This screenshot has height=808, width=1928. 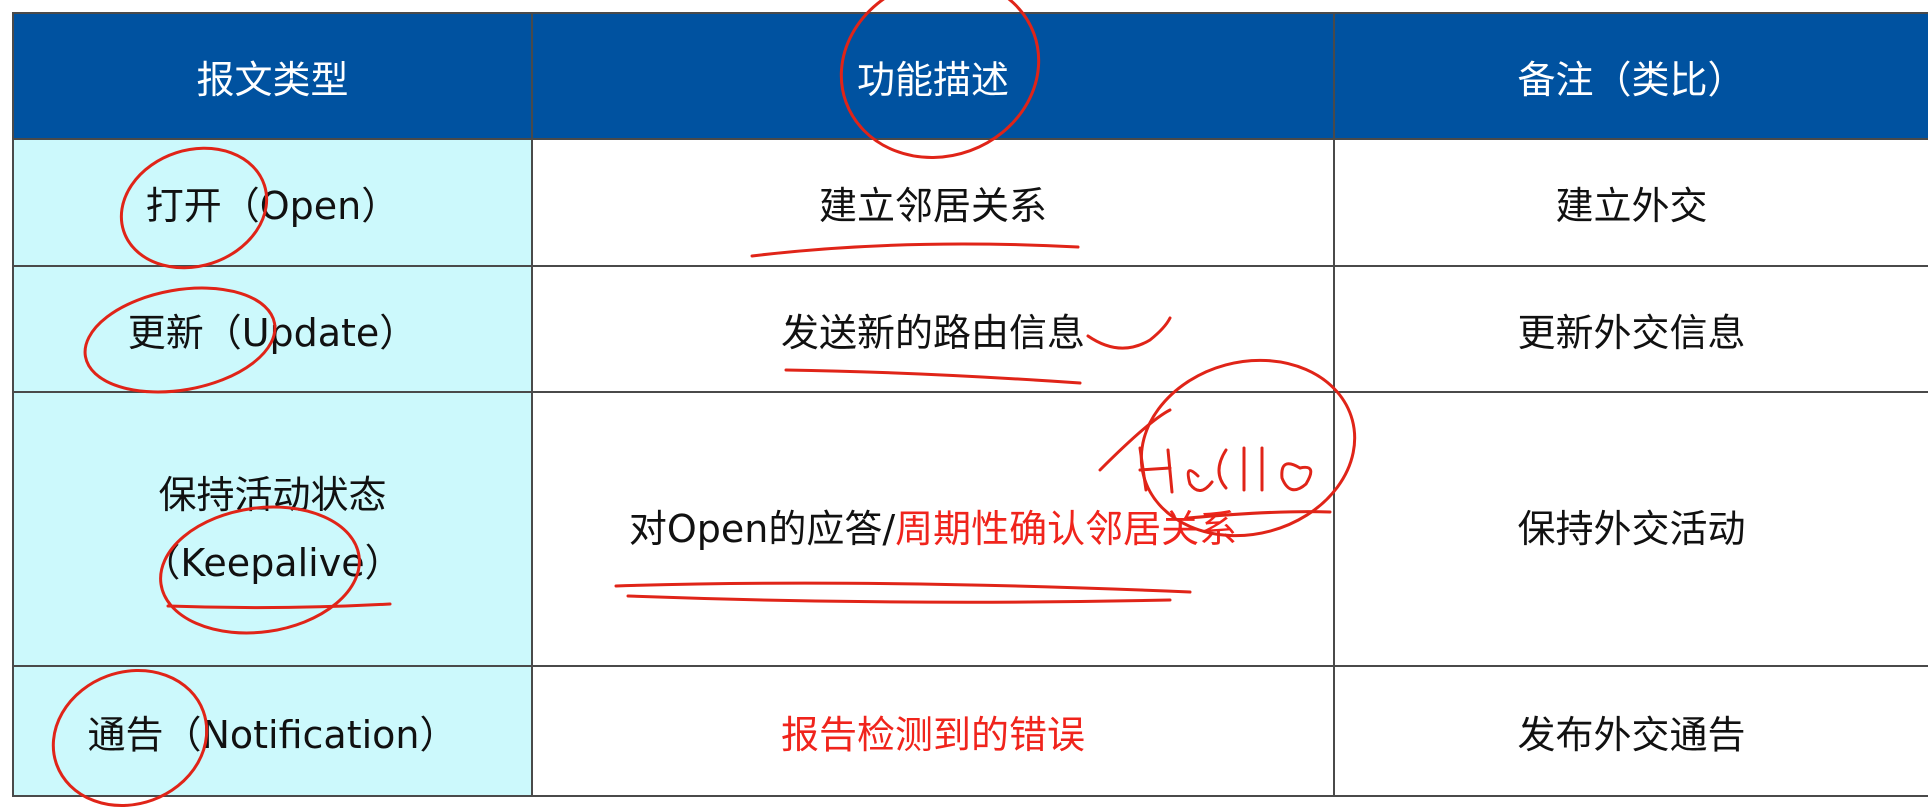 I want to click on header-message-type: 报文类型, so click(x=272, y=76).